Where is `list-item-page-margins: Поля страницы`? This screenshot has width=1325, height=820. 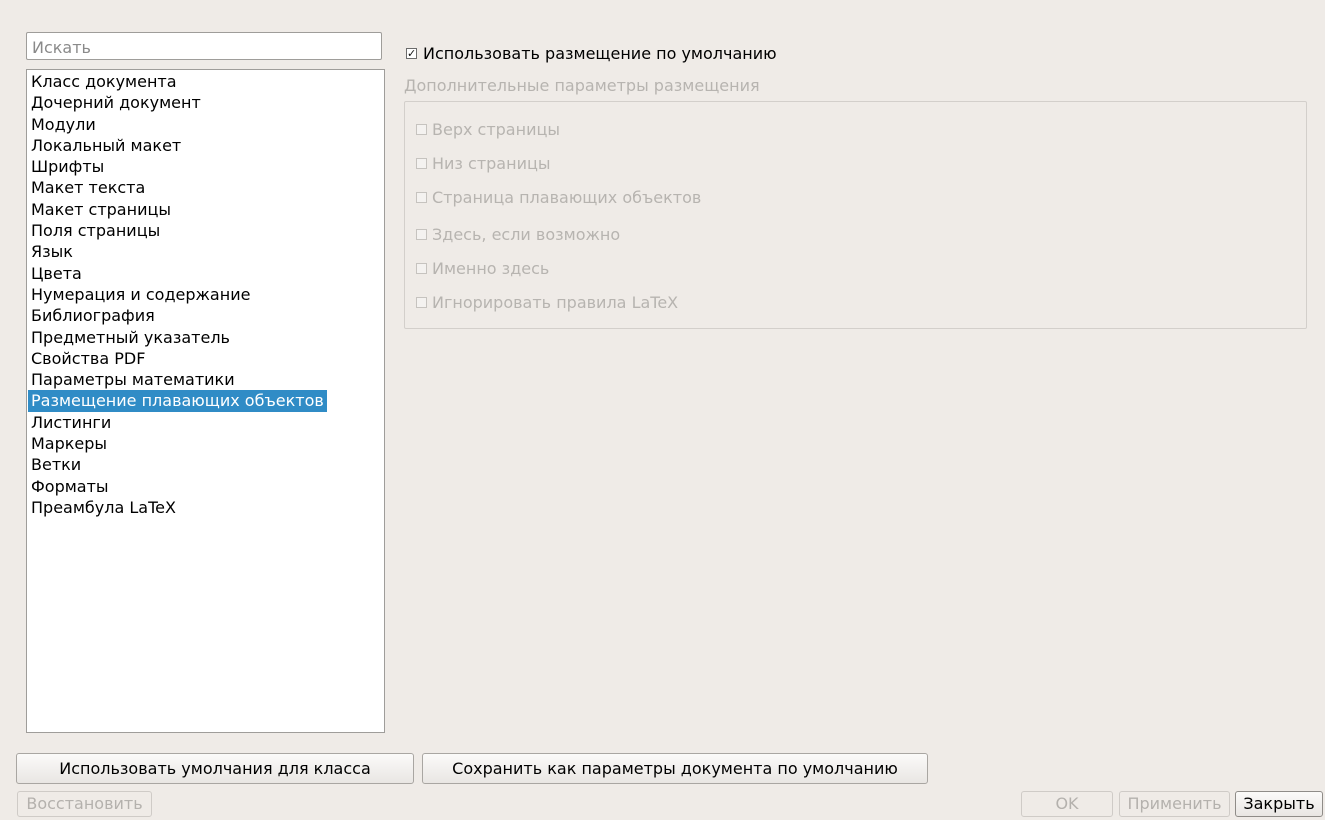
list-item-page-margins: Поля страницы is located at coordinates (95, 230).